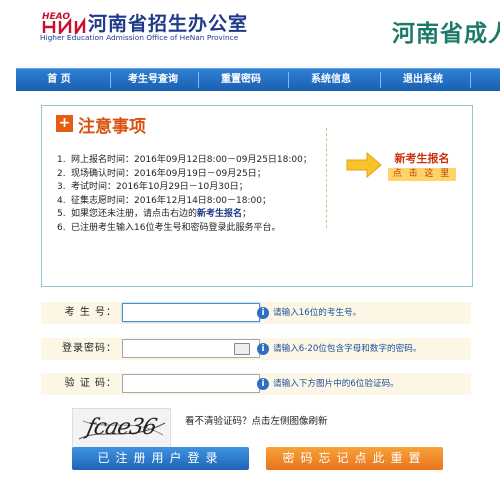 Image resolution: width=500 pixels, height=500 pixels. I want to click on banner-title: 河南省成人, so click(446, 34).